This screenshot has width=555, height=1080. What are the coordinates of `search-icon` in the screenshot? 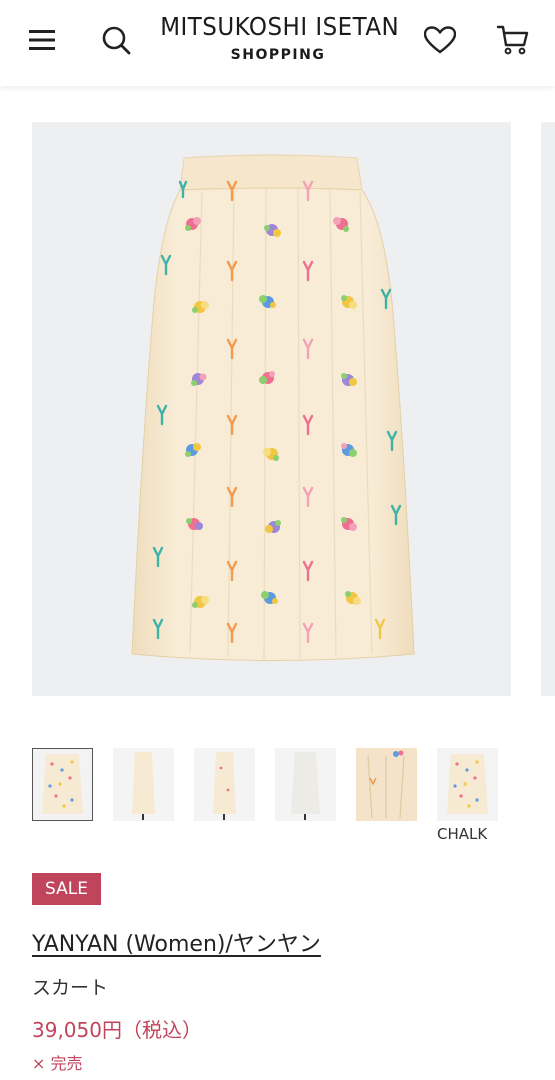 It's located at (116, 40).